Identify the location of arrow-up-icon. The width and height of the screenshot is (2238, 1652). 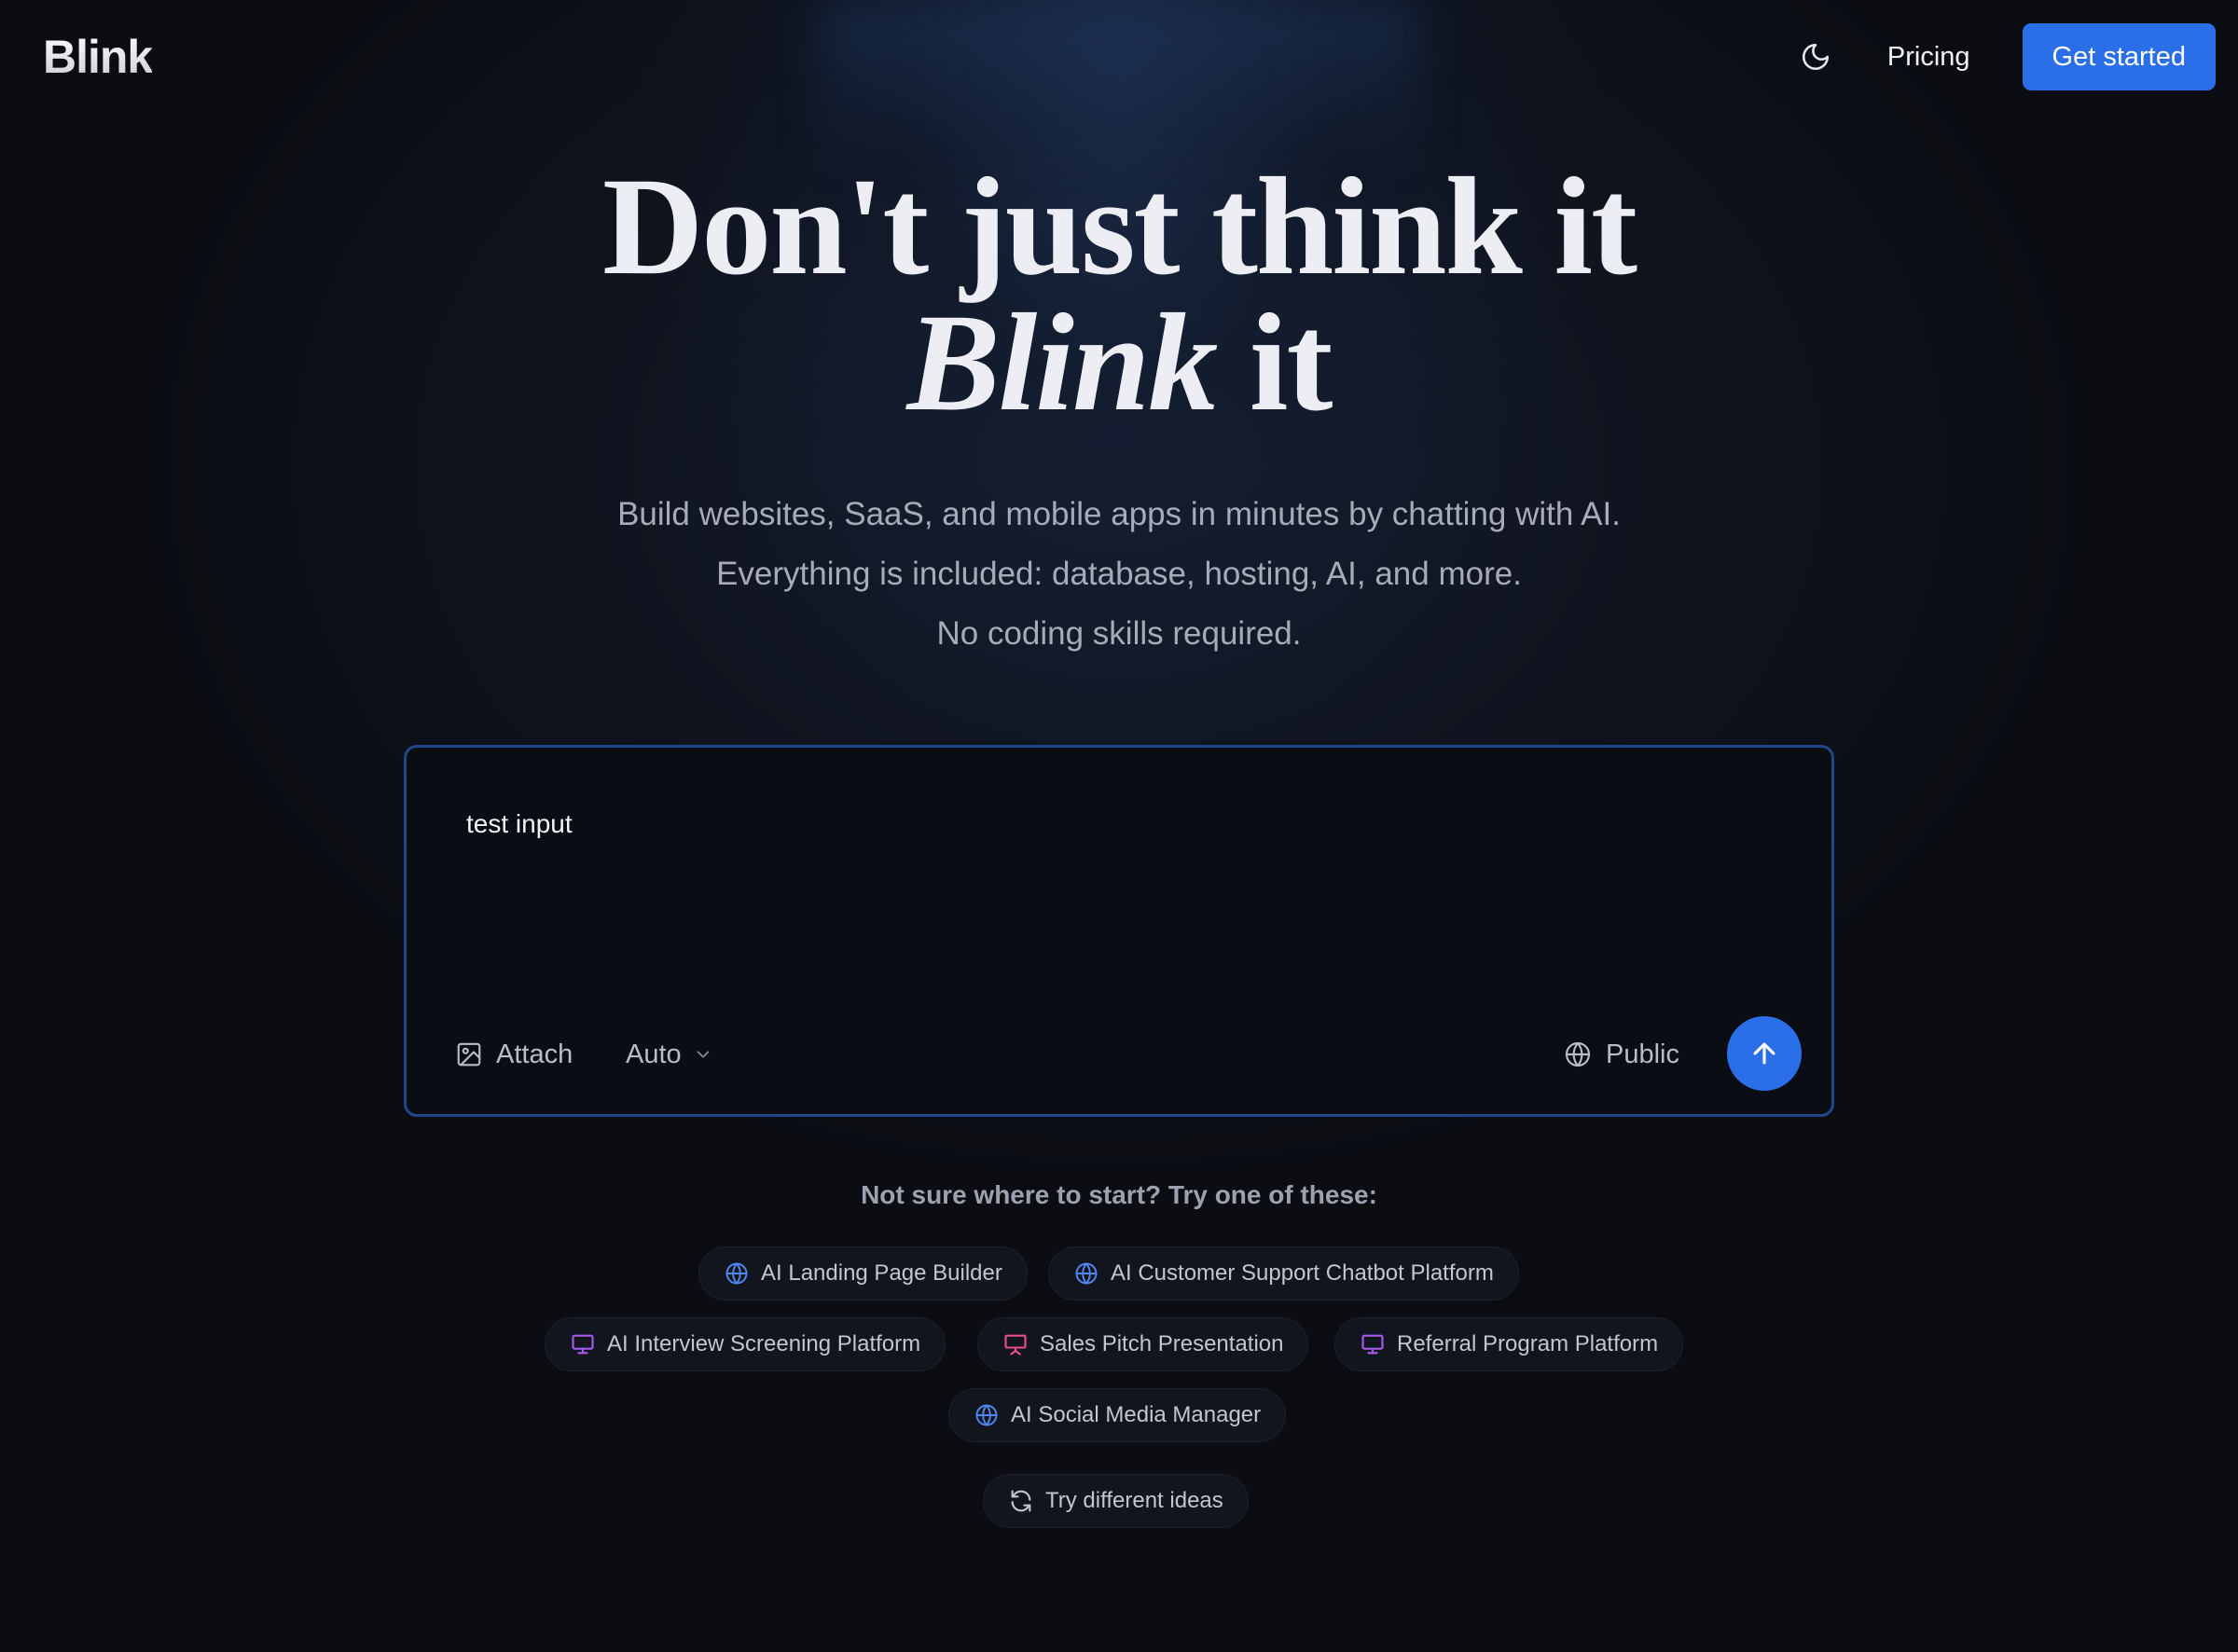
(1764, 1053).